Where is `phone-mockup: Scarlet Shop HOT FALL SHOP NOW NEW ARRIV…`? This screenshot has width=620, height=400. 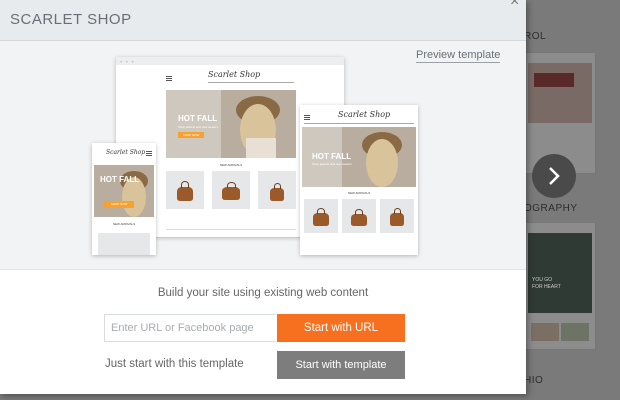 phone-mockup: Scarlet Shop HOT FALL SHOP NOW NEW ARRIV… is located at coordinates (124, 199).